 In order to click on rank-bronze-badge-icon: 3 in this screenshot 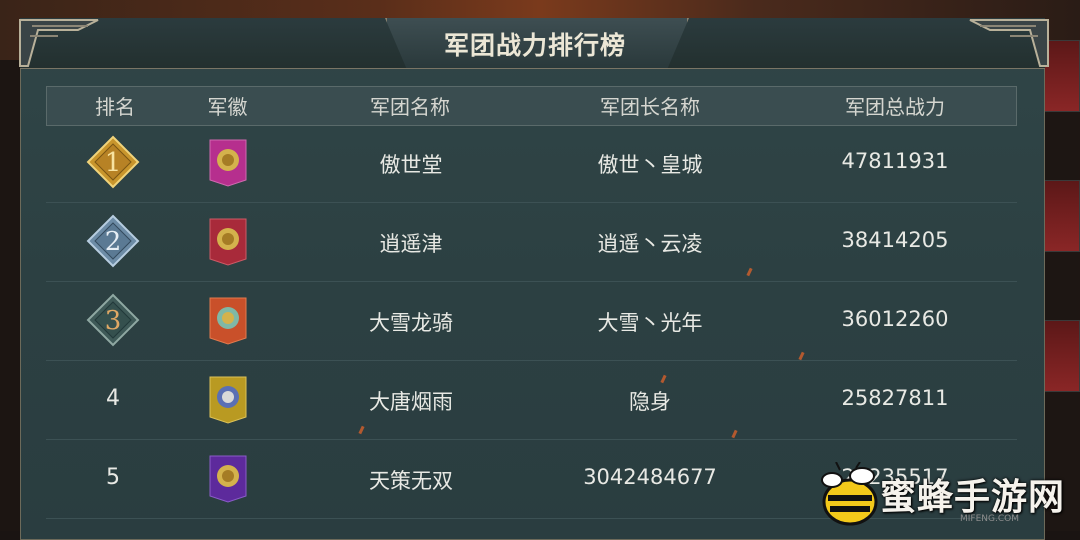, I will do `click(113, 320)`.